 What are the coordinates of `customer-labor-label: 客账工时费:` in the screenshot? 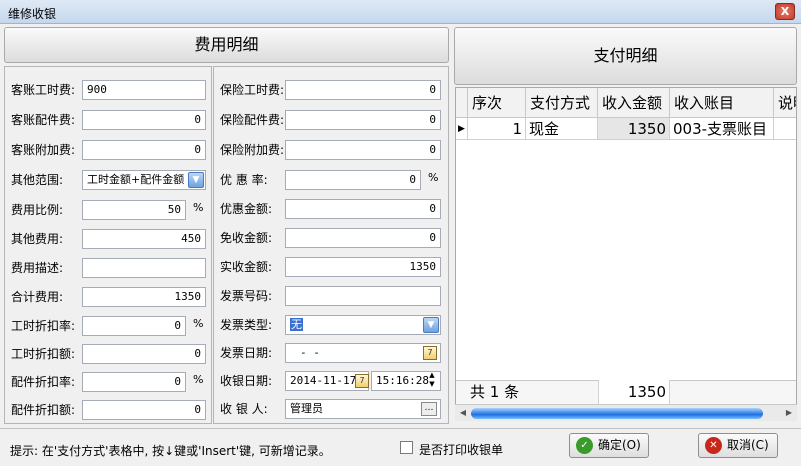 It's located at (43, 90).